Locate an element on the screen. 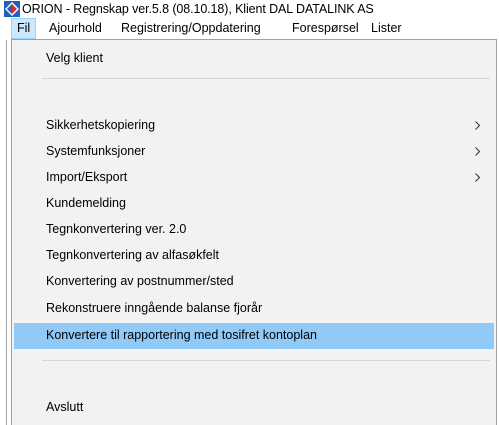 The height and width of the screenshot is (425, 499). menu-item-kundemelding: Kundemelding is located at coordinates (254, 204).